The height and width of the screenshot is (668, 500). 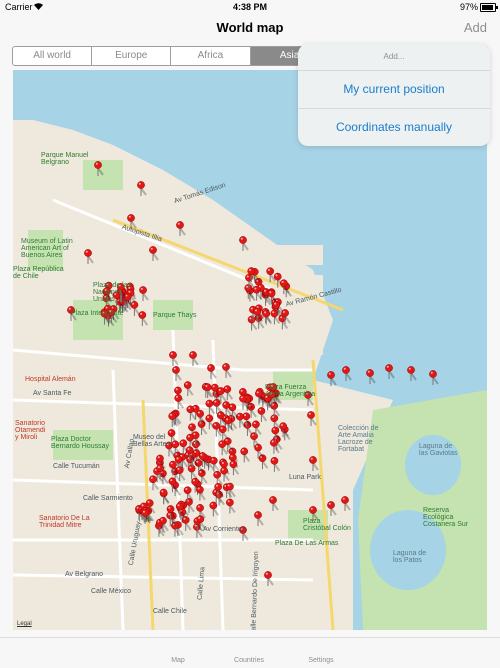 I want to click on label-laguna-patos: Laguna de los Patos, so click(x=410, y=557).